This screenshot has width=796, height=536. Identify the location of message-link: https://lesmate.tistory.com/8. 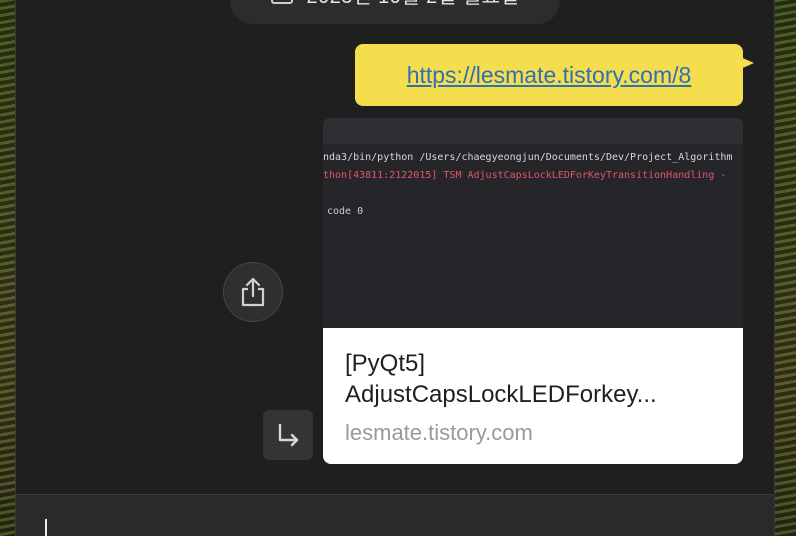
(549, 75).